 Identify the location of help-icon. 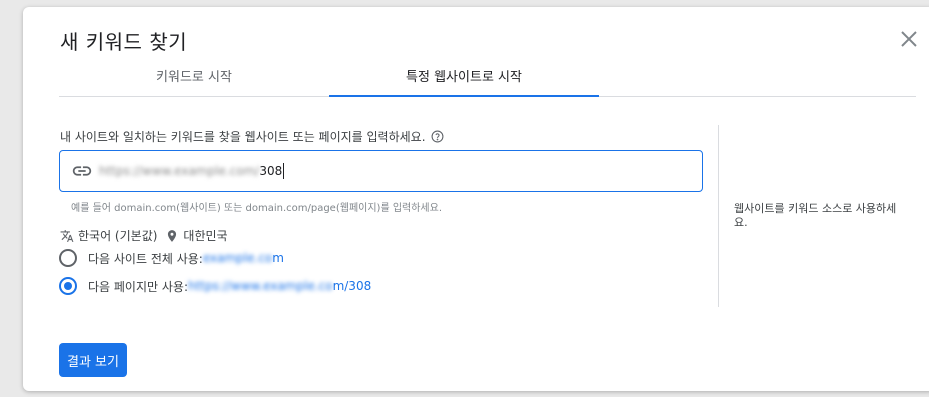
(437, 136).